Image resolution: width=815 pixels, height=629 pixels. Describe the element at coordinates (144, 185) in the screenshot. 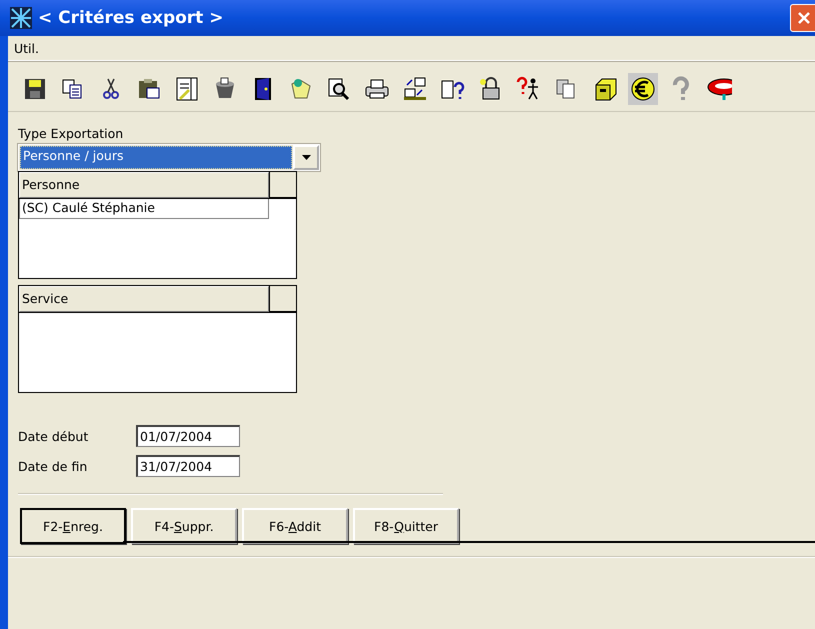

I see `column-header: Personne` at that location.